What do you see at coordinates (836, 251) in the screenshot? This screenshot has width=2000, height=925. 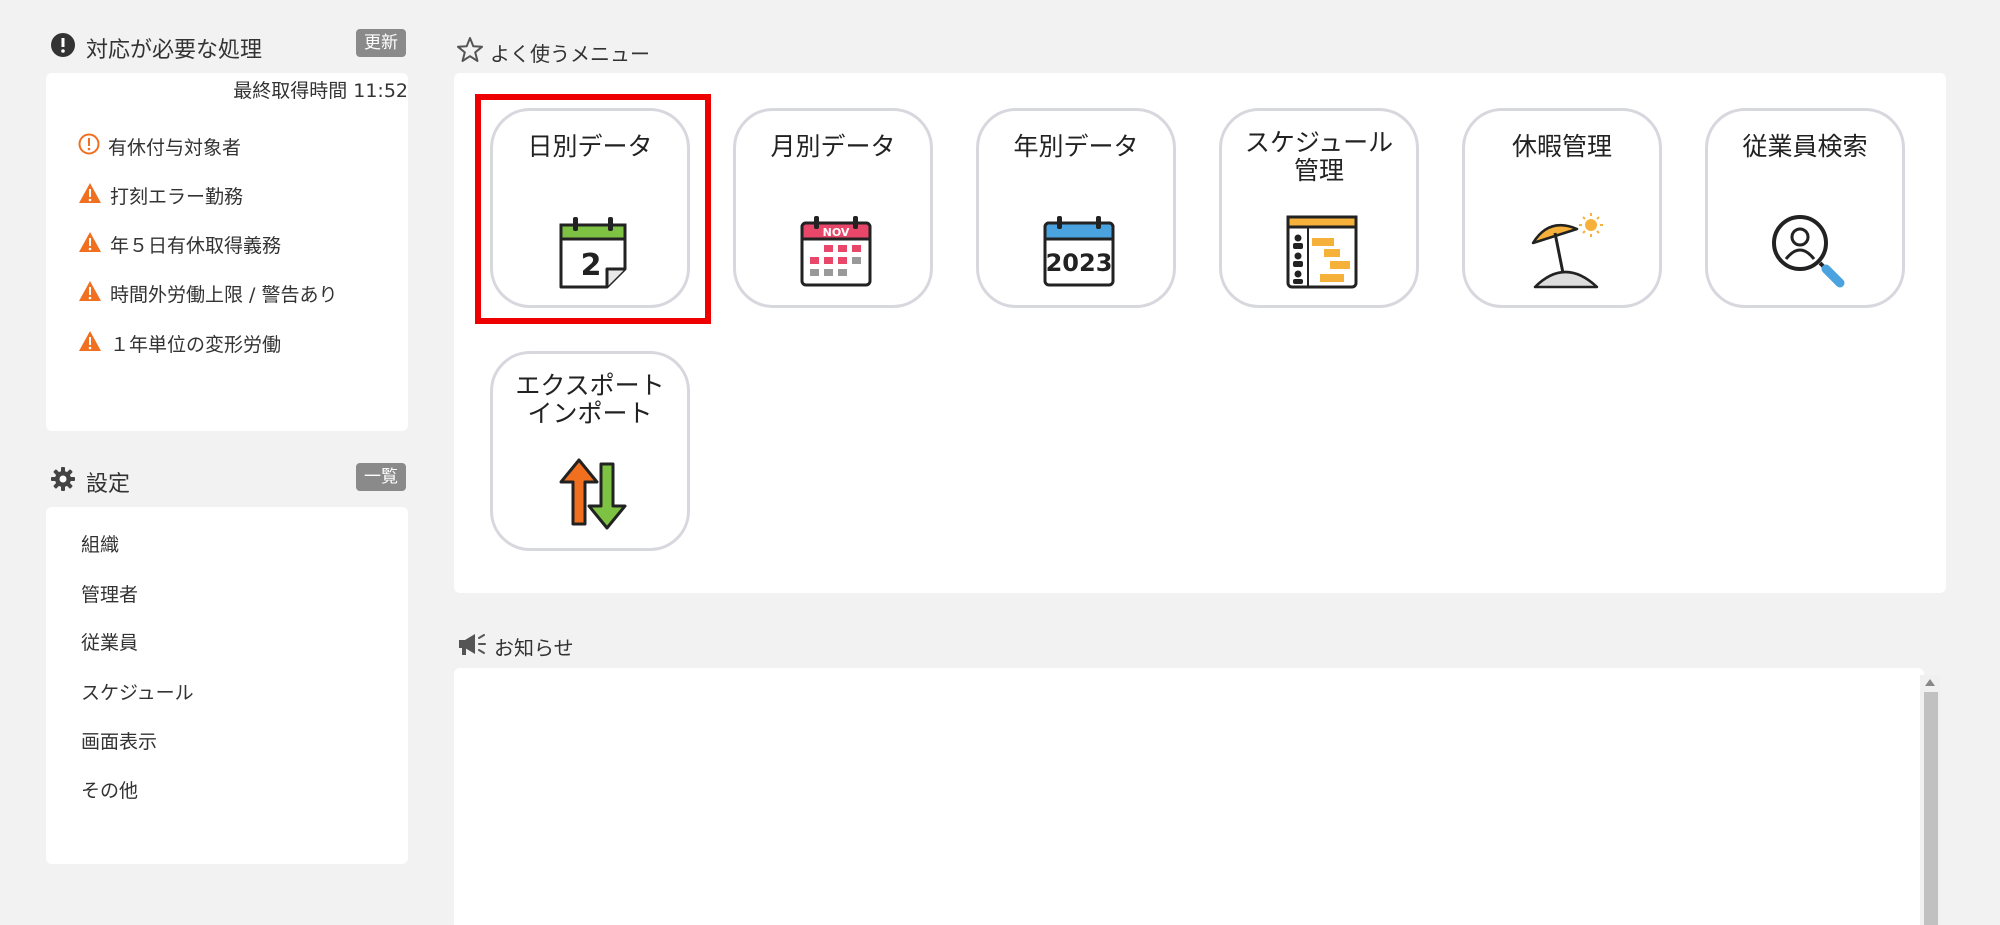 I see `monthly-calendar-icon: NOV` at bounding box center [836, 251].